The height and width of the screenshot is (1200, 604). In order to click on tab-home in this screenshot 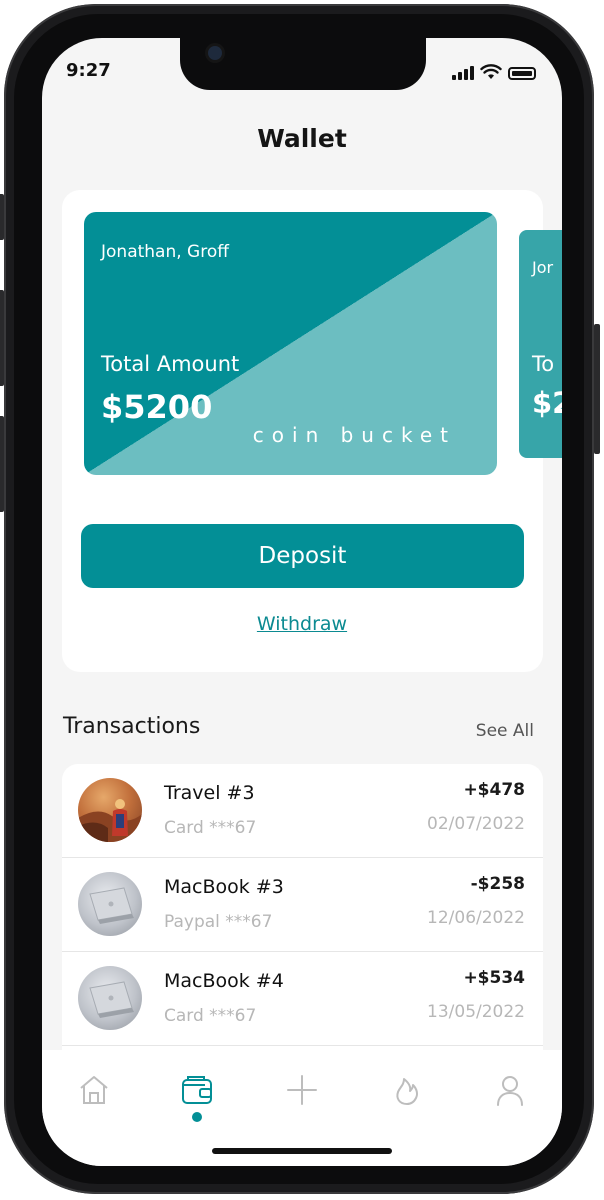, I will do `click(94, 1090)`.